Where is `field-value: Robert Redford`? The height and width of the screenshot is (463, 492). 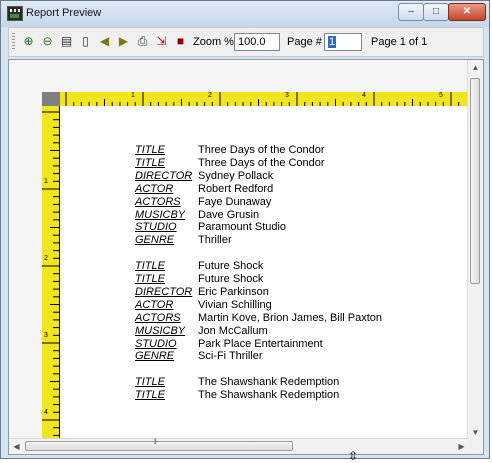 field-value: Robert Redford is located at coordinates (236, 188).